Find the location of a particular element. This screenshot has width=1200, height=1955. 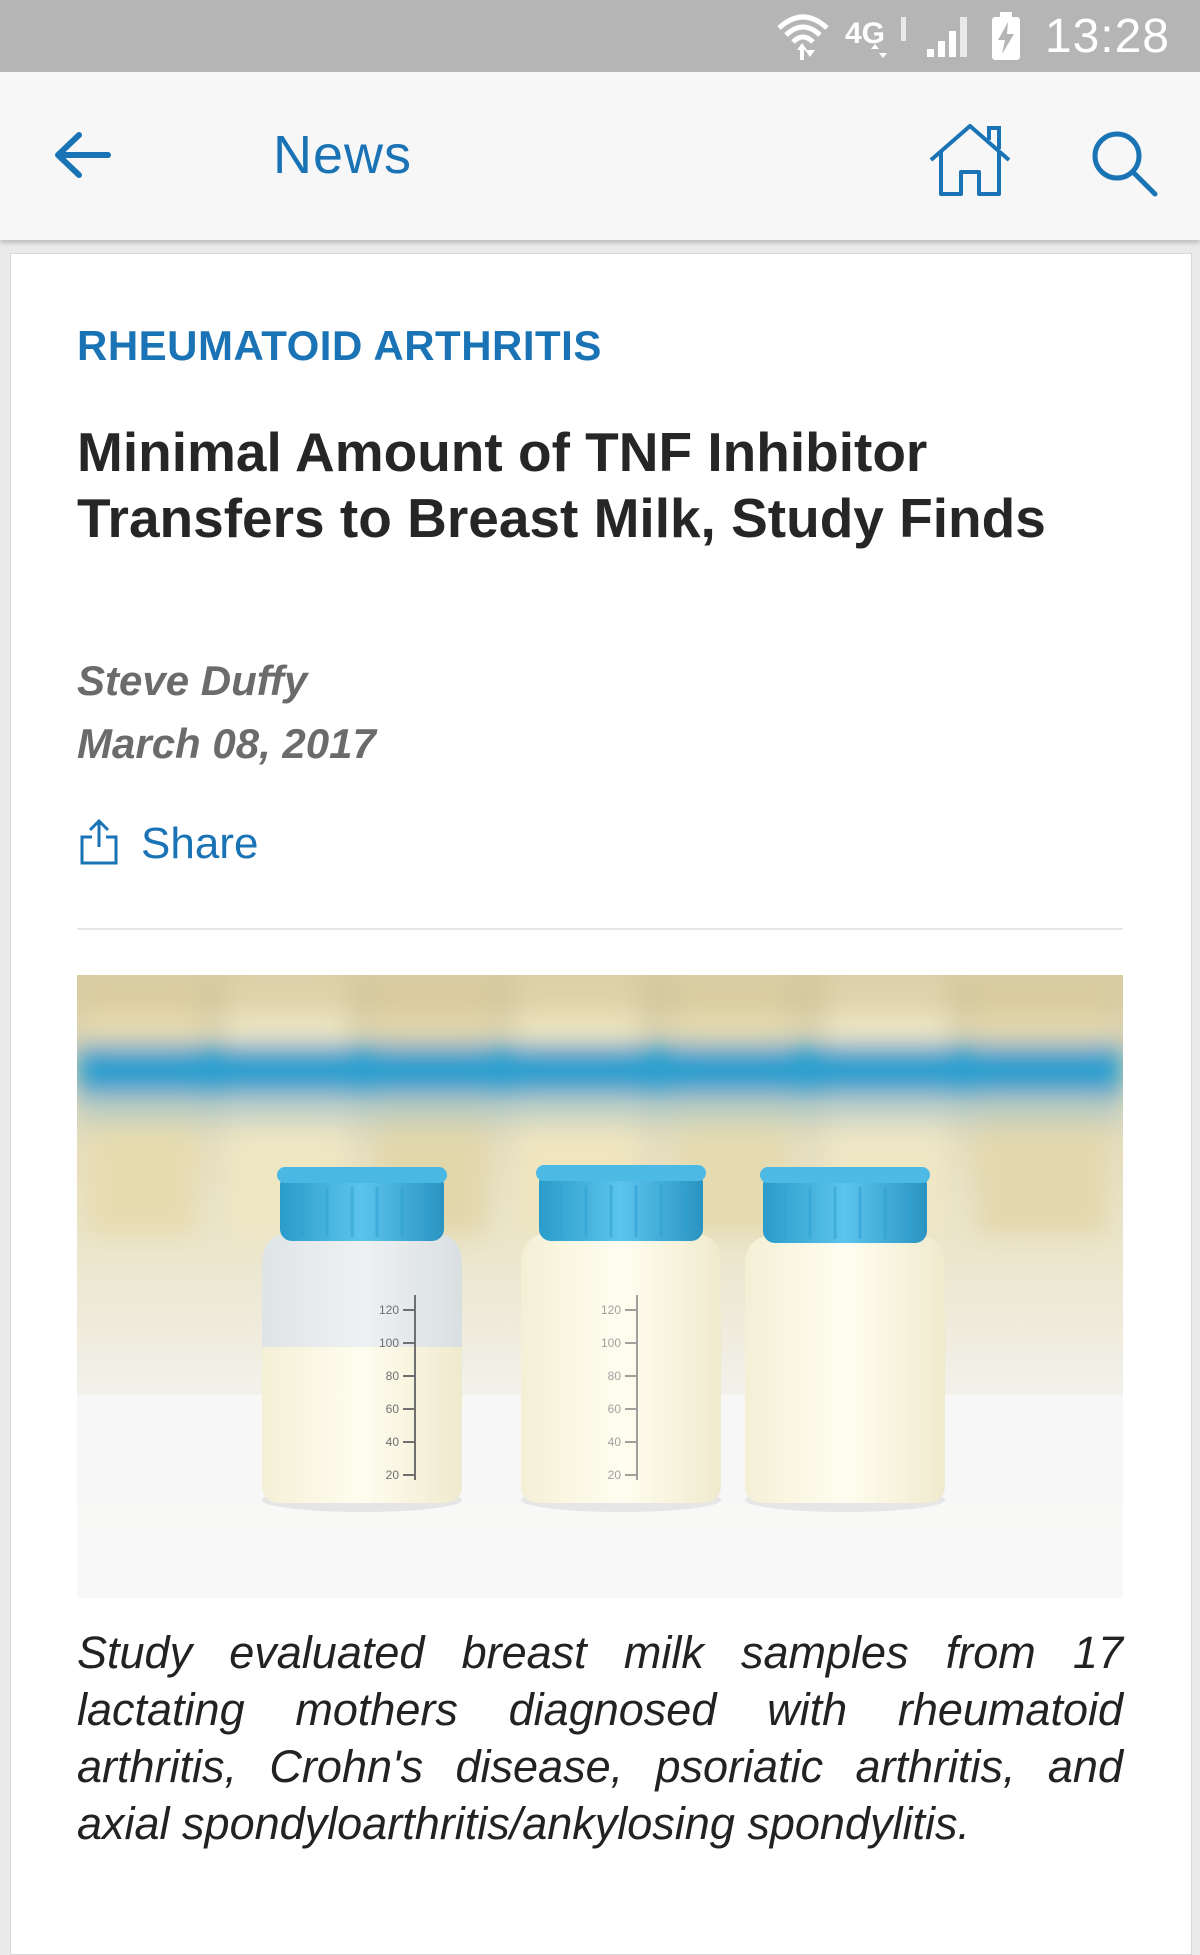

home-icon is located at coordinates (970, 164).